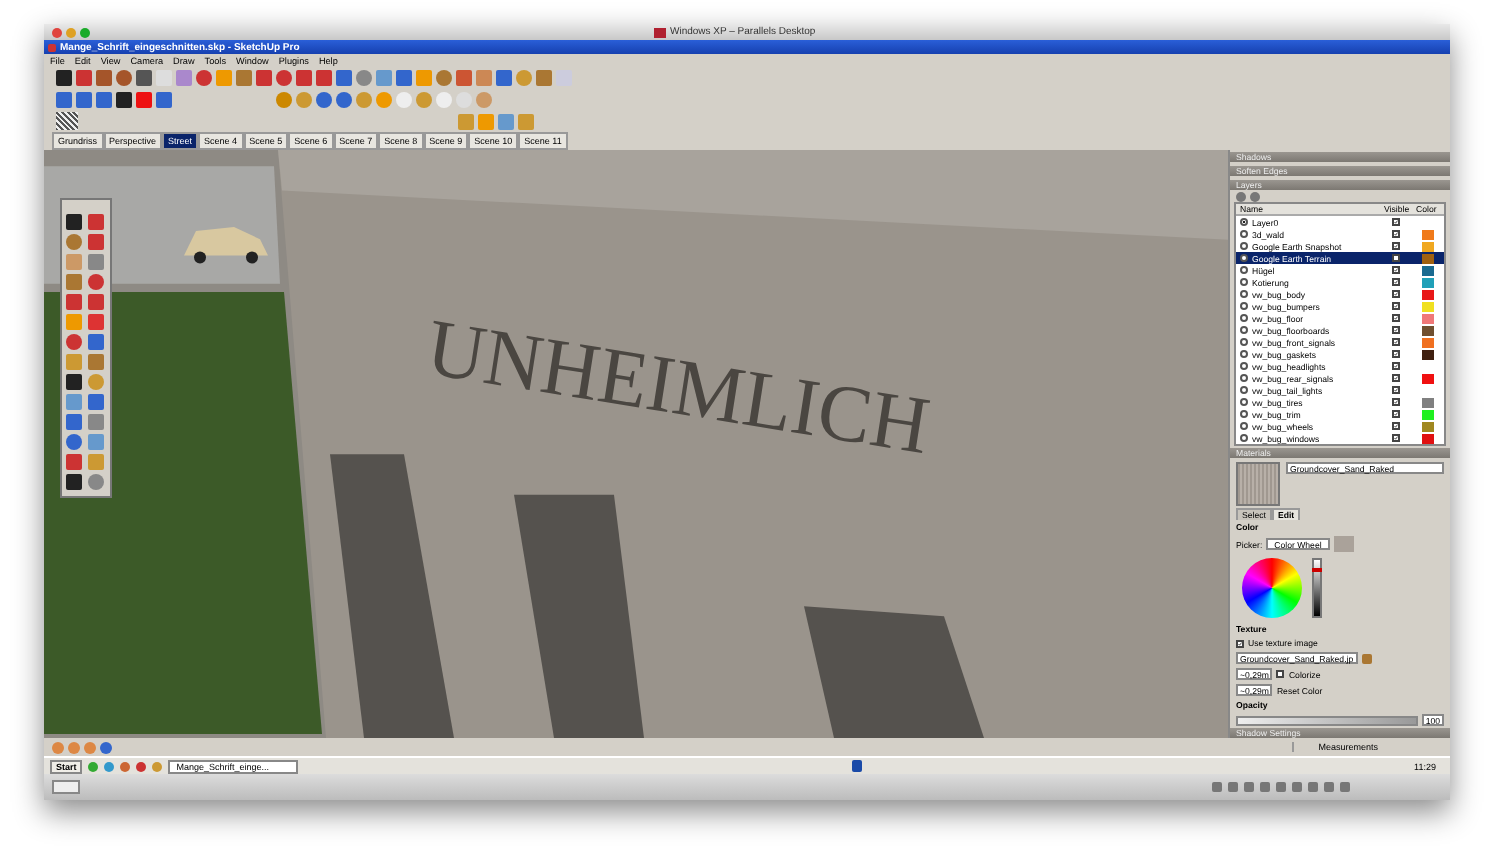  I want to click on color-swatch, so click(1343, 544).